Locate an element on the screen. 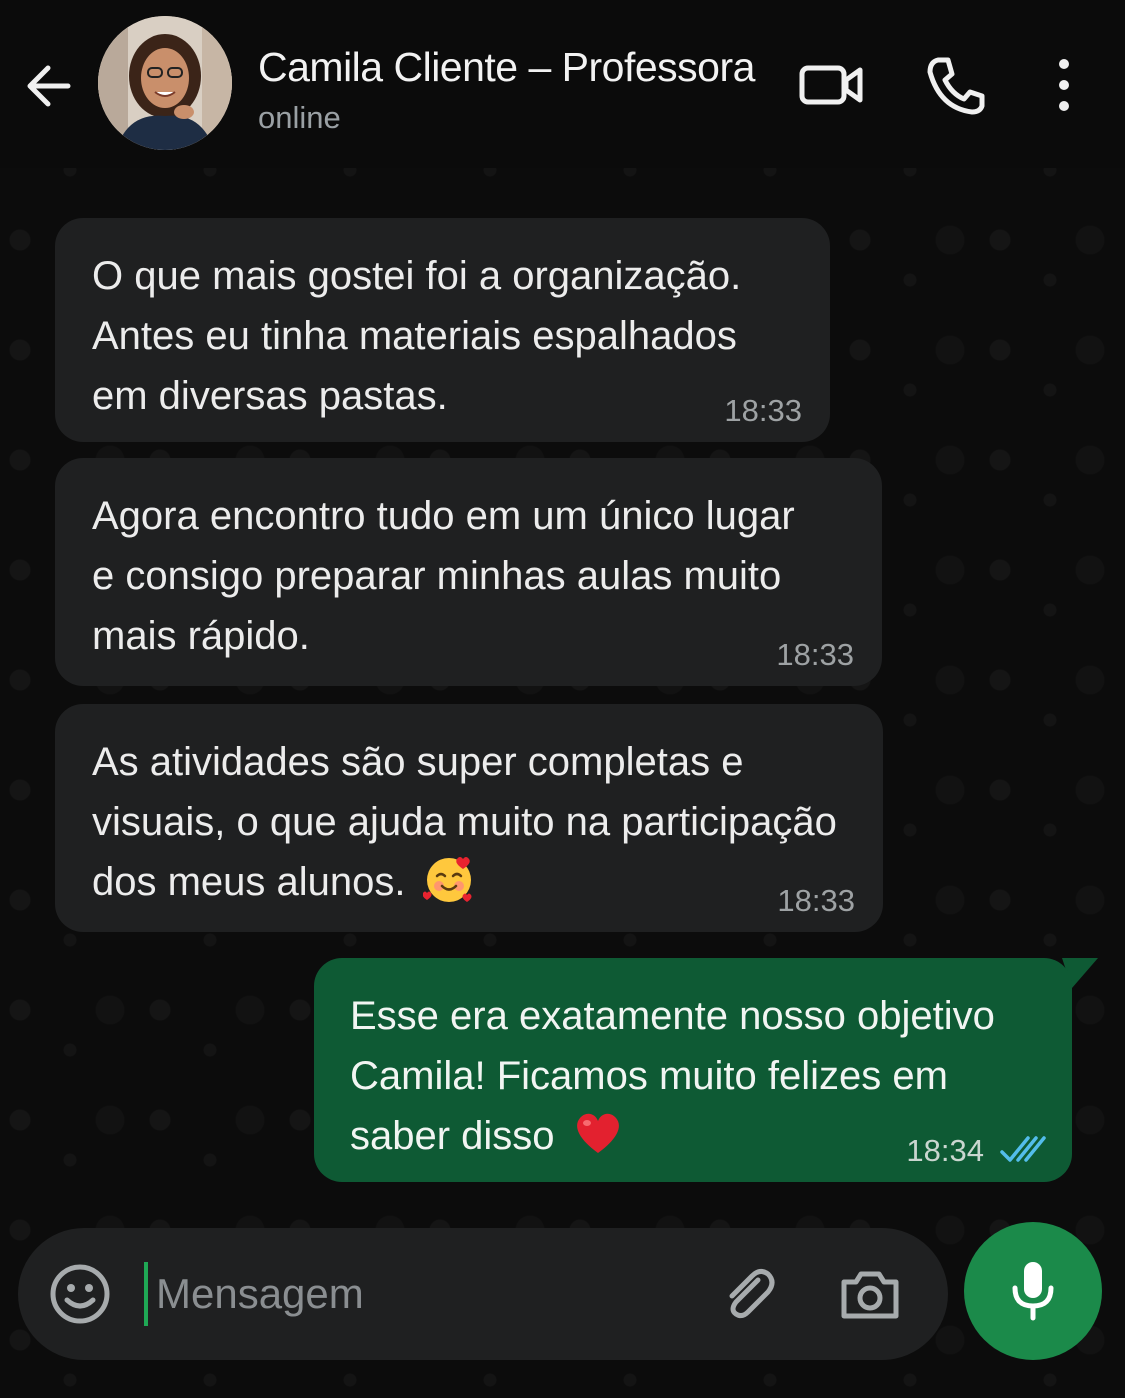 This screenshot has height=1398, width=1125. chat-header: Camila Cliente – Professora online is located at coordinates (562, 84).